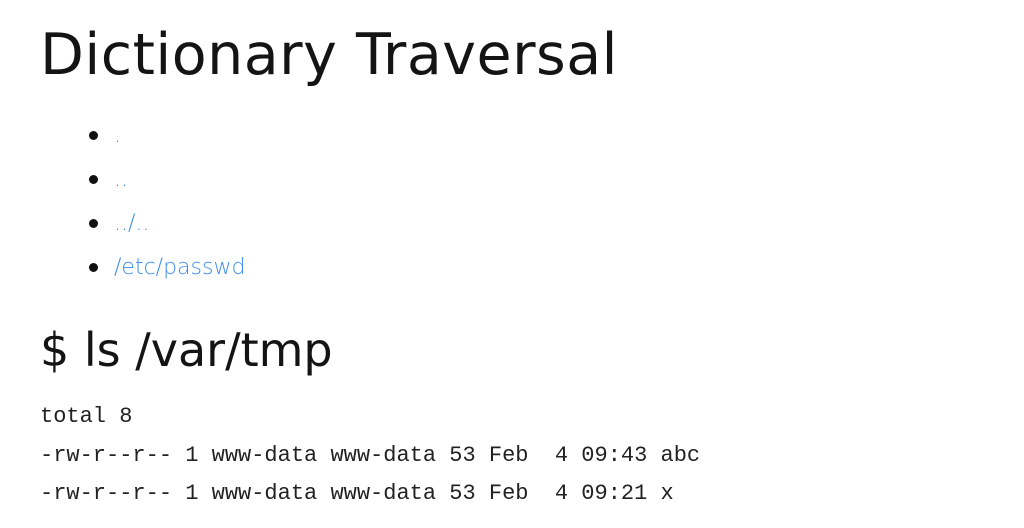 This screenshot has width=1024, height=528. I want to click on list-item: /etc/passwd, so click(166, 268).